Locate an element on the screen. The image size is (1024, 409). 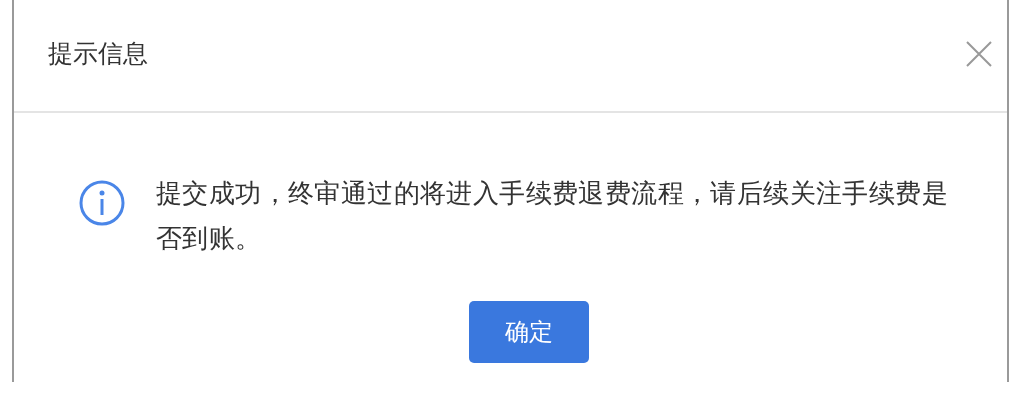
confirm-button: 确定 is located at coordinates (528, 332).